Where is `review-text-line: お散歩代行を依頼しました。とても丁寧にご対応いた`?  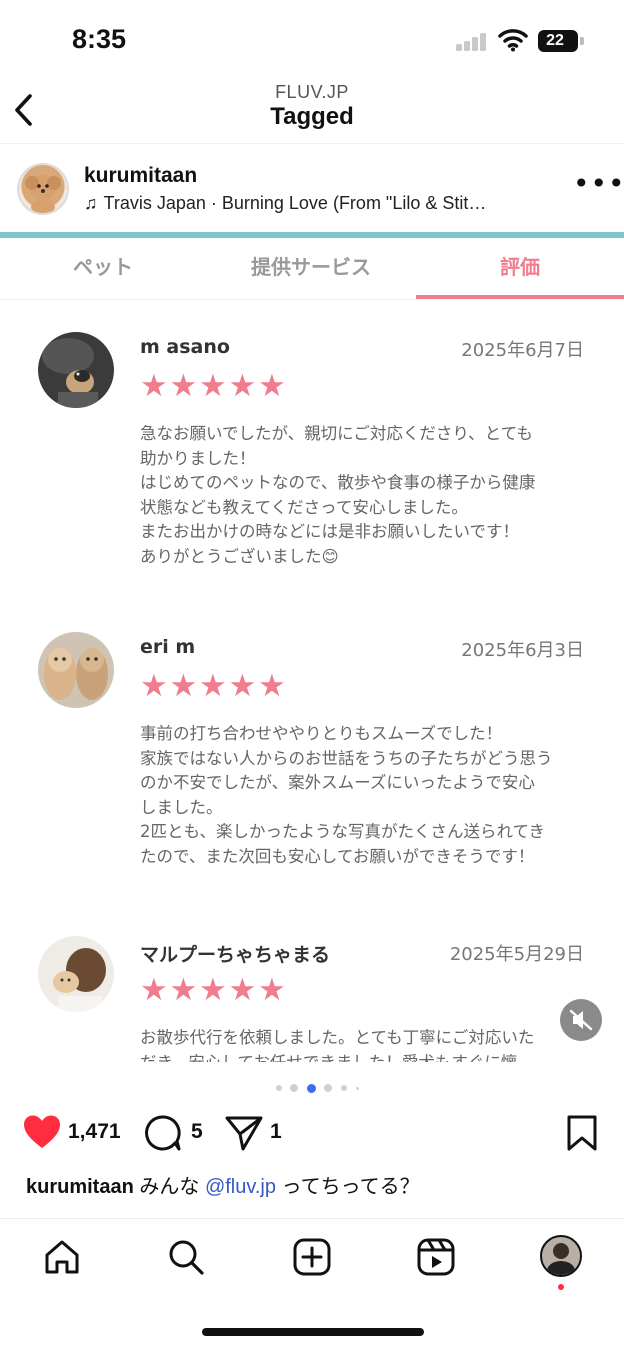 review-text-line: お散歩代行を依頼しました。とても丁寧にご対応いた is located at coordinates (337, 1037).